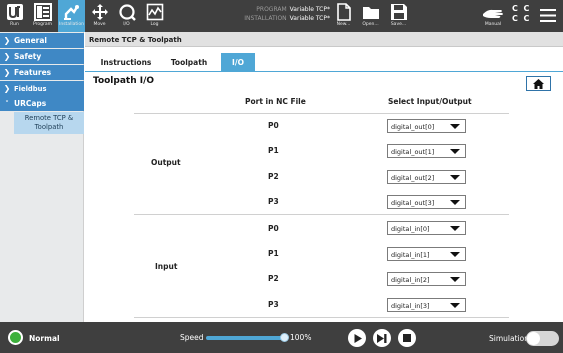  Describe the element at coordinates (166, 266) in the screenshot. I see `group-label-input: Input` at that location.